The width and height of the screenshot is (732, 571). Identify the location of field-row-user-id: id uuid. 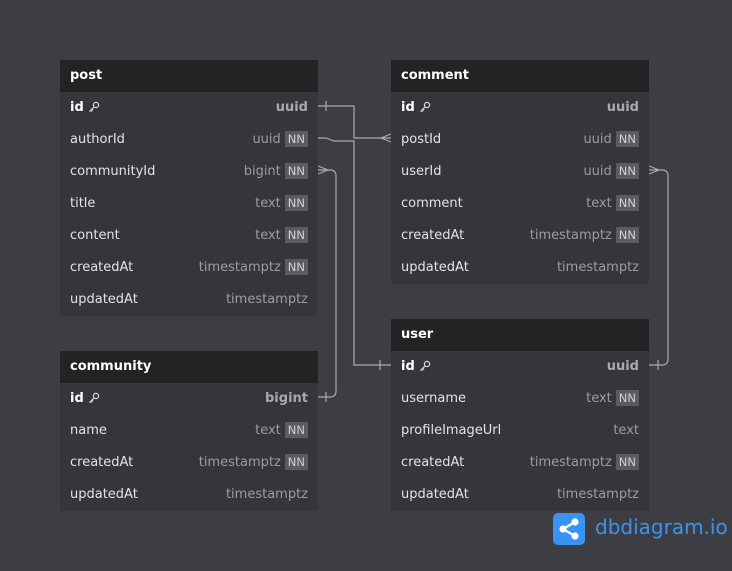
(520, 367).